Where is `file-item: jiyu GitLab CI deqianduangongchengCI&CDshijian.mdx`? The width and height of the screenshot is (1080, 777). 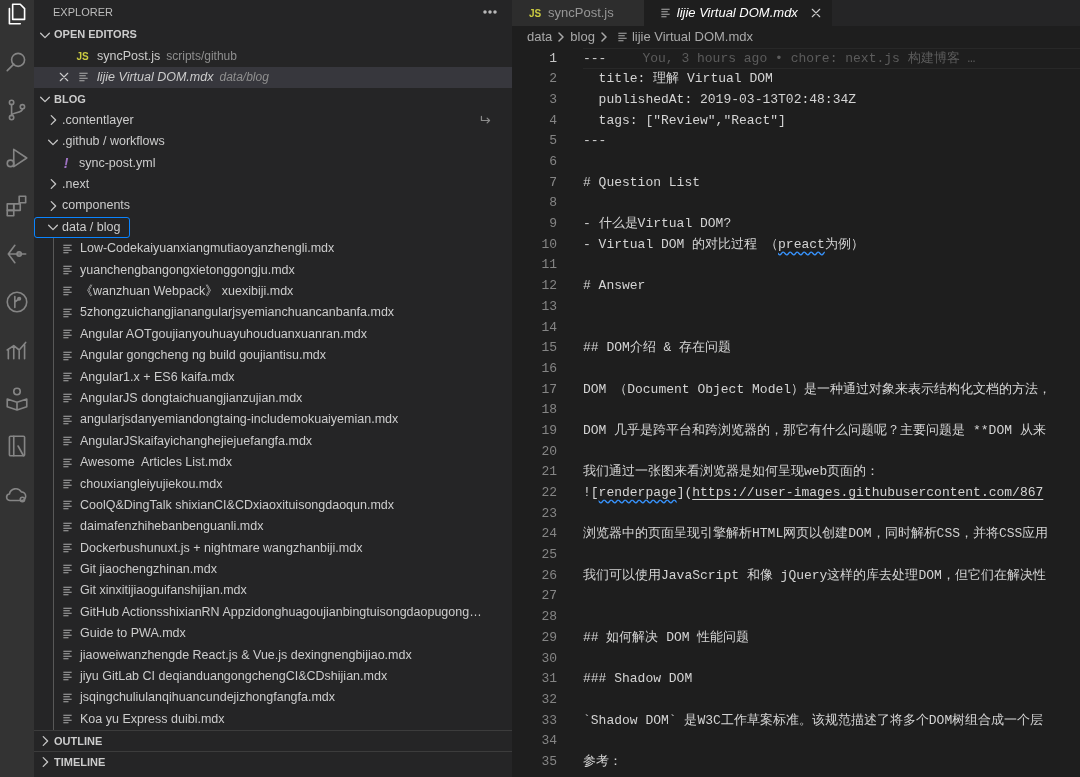 file-item: jiyu GitLab CI deqianduangongchengCI&CDshijian.mdx is located at coordinates (283, 676).